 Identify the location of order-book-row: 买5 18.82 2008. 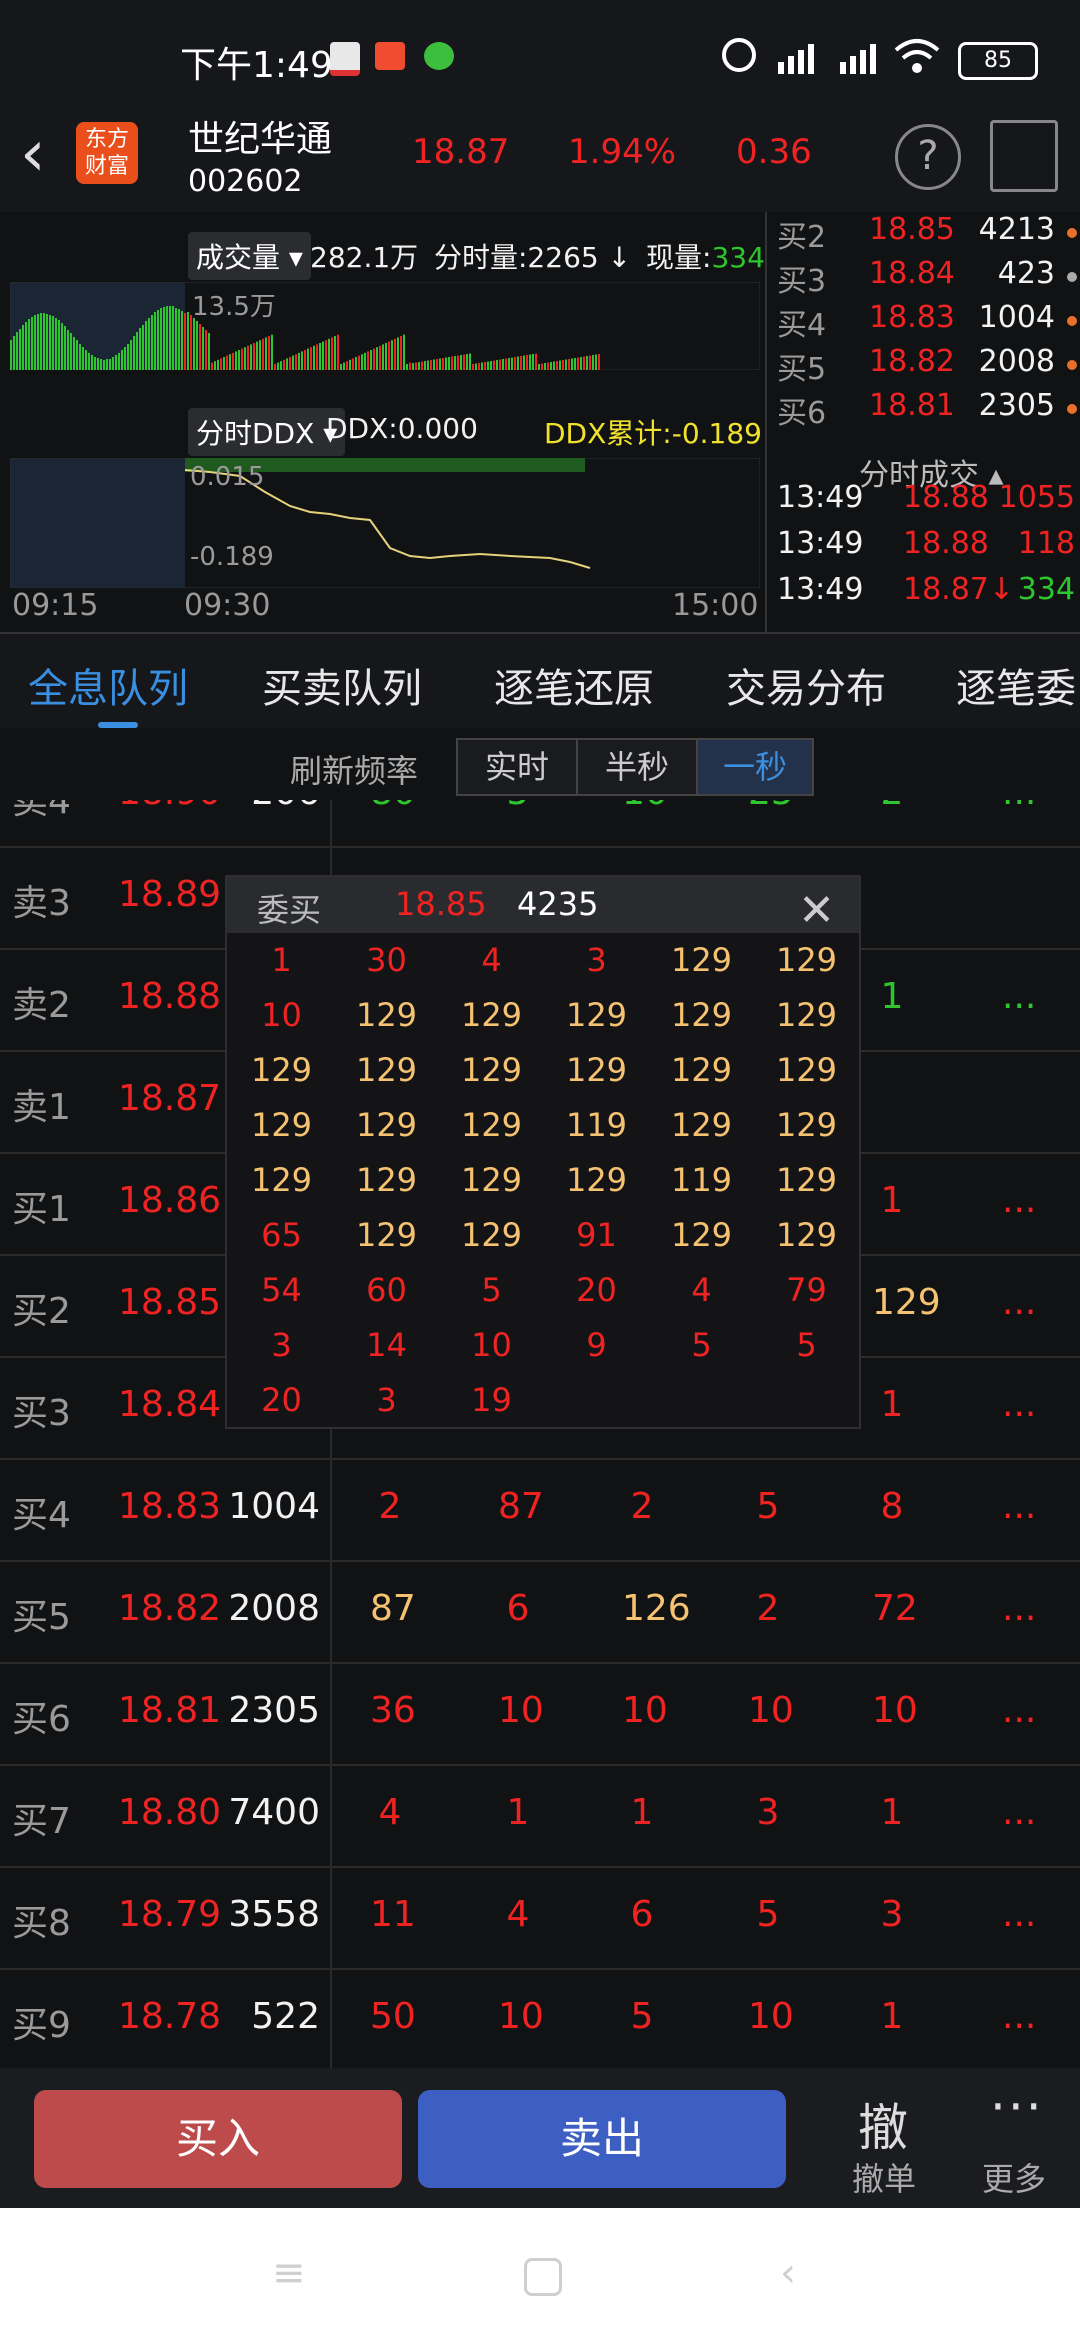
(927, 366).